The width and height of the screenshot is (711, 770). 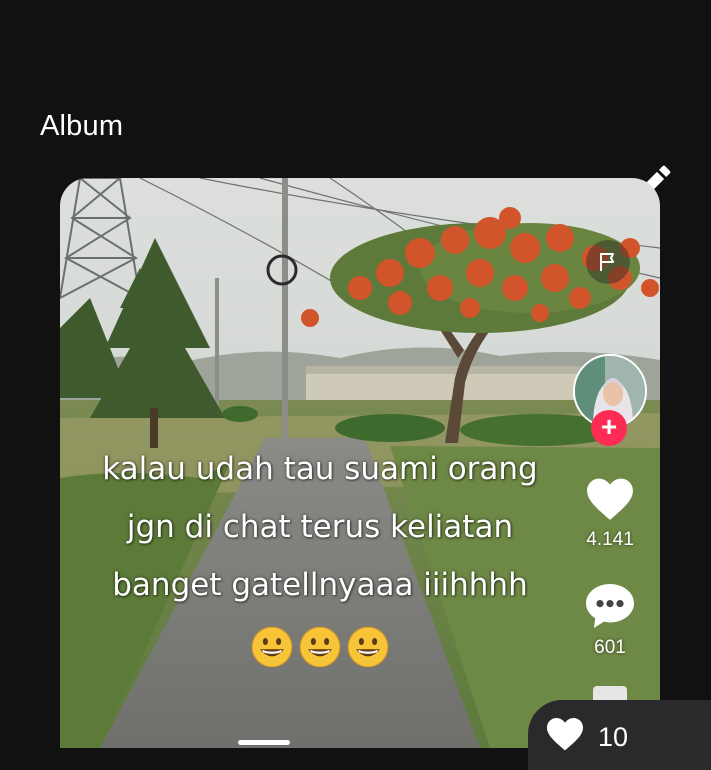 I want to click on liked-count: 10, so click(x=613, y=737).